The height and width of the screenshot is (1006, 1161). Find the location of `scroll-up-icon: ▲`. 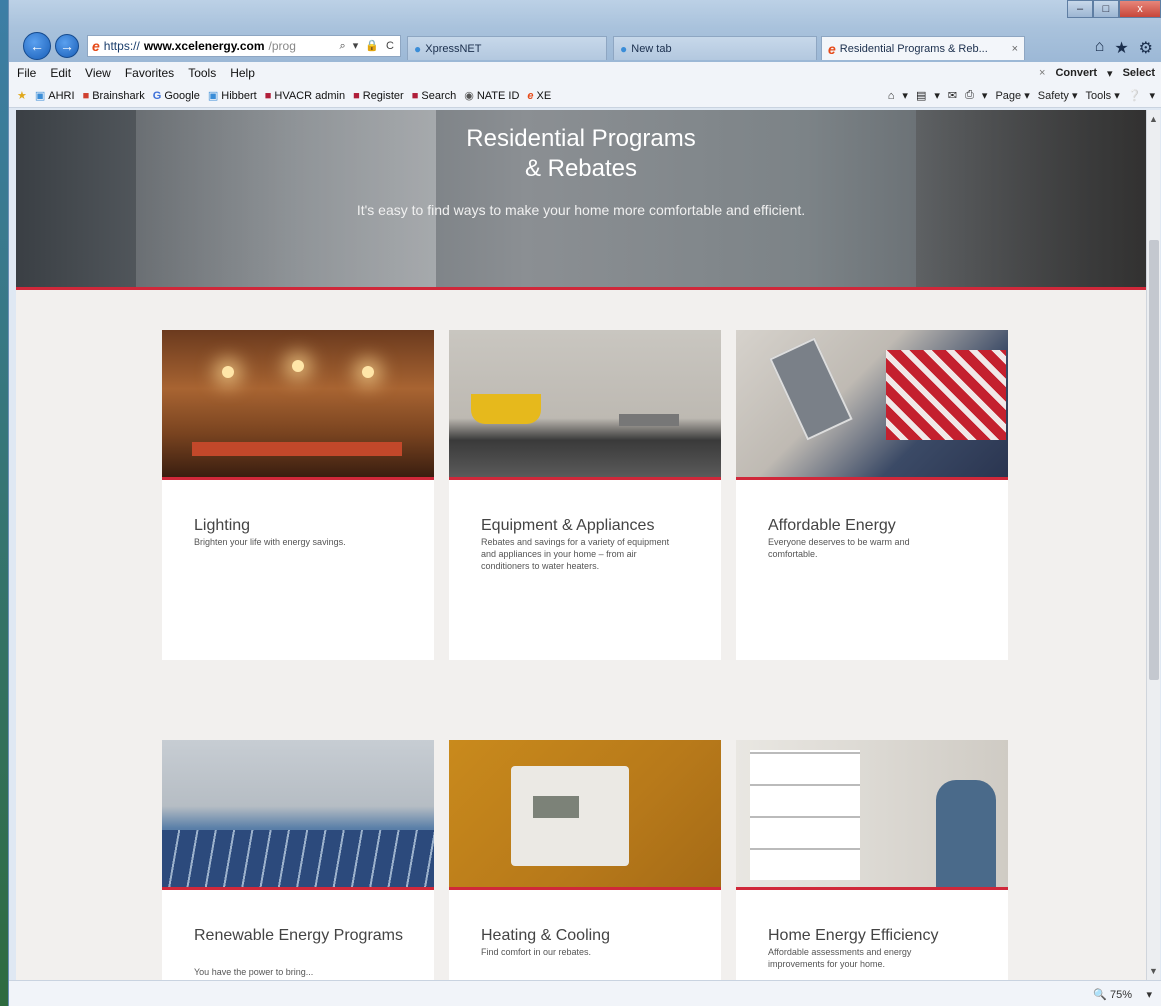

scroll-up-icon: ▲ is located at coordinates (1153, 119).